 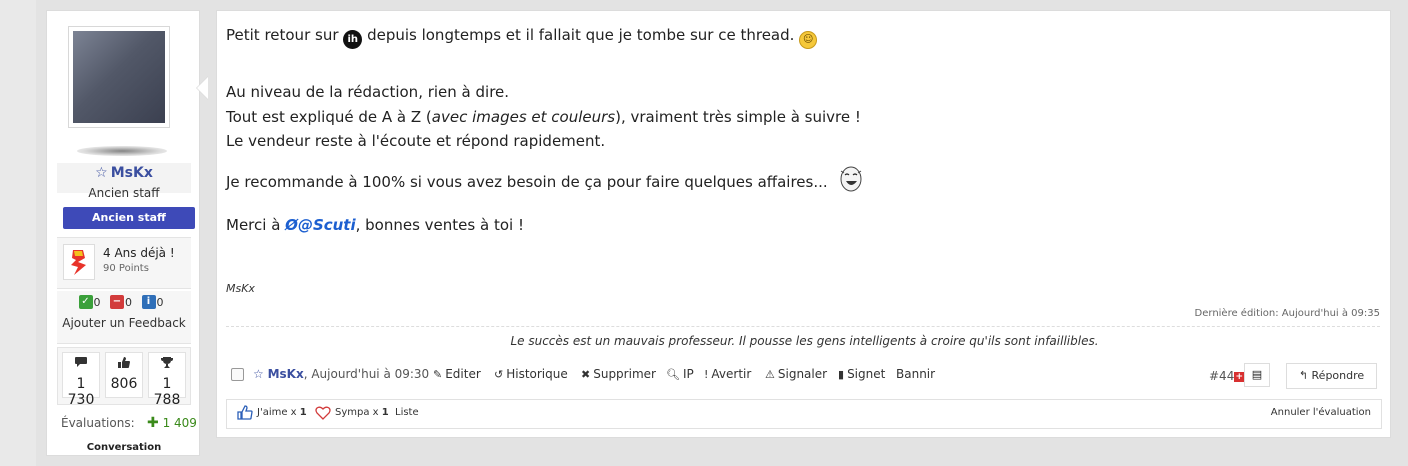 I want to click on trophy-icon, so click(x=167, y=364).